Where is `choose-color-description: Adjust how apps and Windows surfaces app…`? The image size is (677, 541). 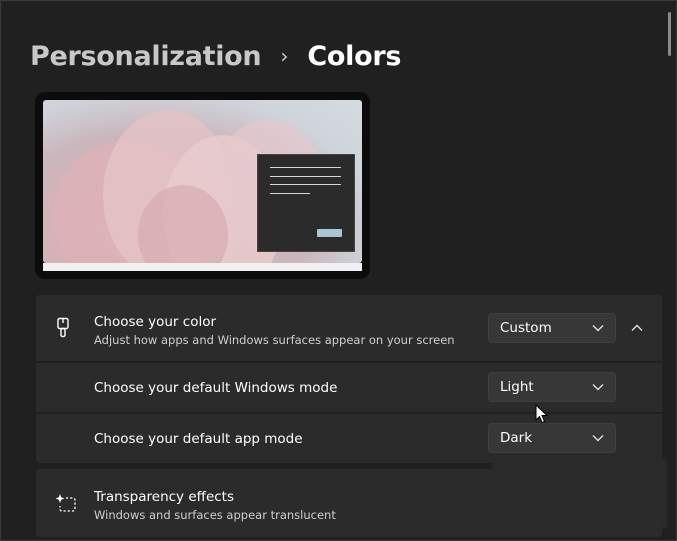
choose-color-description: Adjust how apps and Windows surfaces app… is located at coordinates (274, 340).